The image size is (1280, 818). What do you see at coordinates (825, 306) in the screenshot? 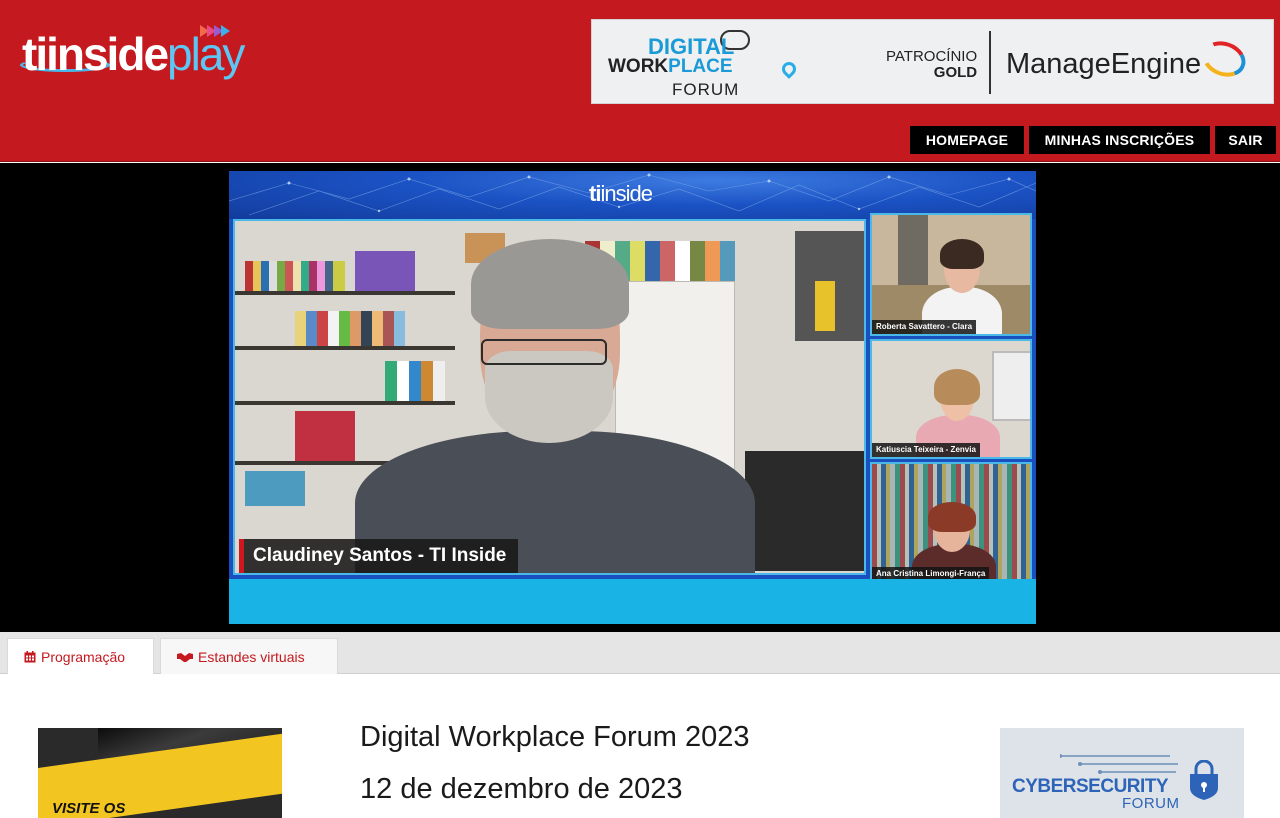
I see `wall-picture-accent` at bounding box center [825, 306].